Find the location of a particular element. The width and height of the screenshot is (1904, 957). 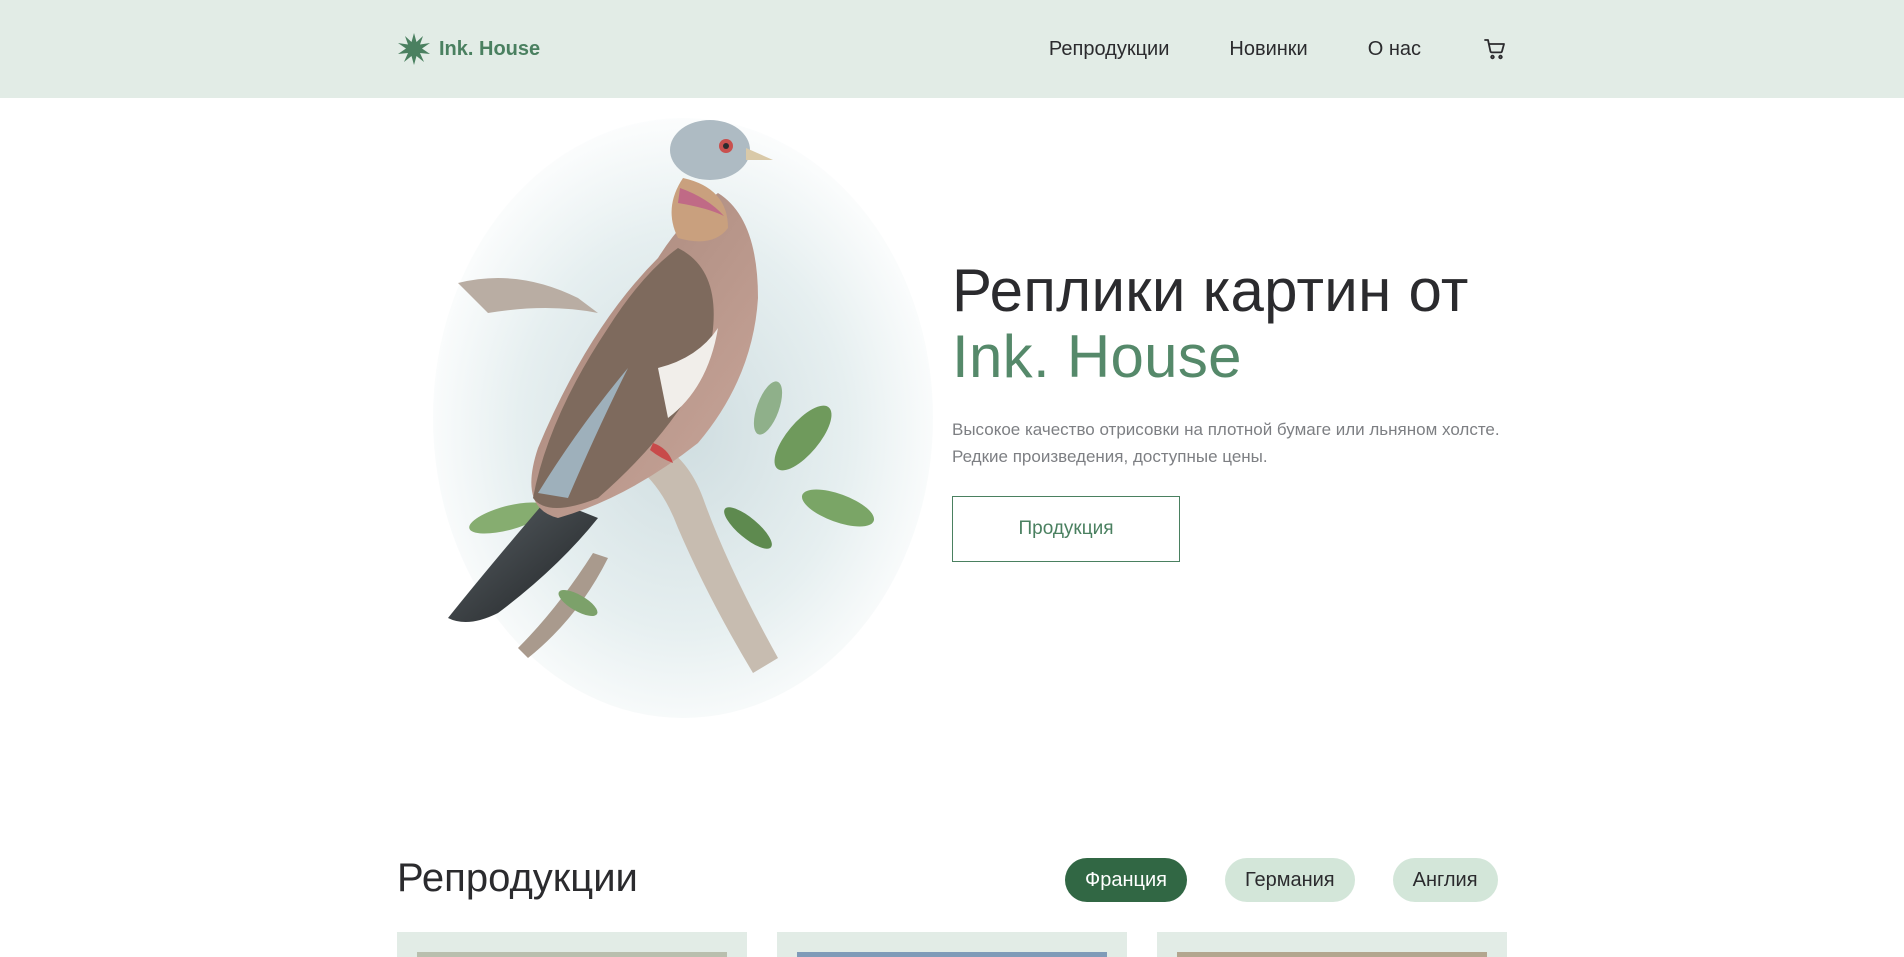

nav-new: Новинки is located at coordinates (1268, 49).